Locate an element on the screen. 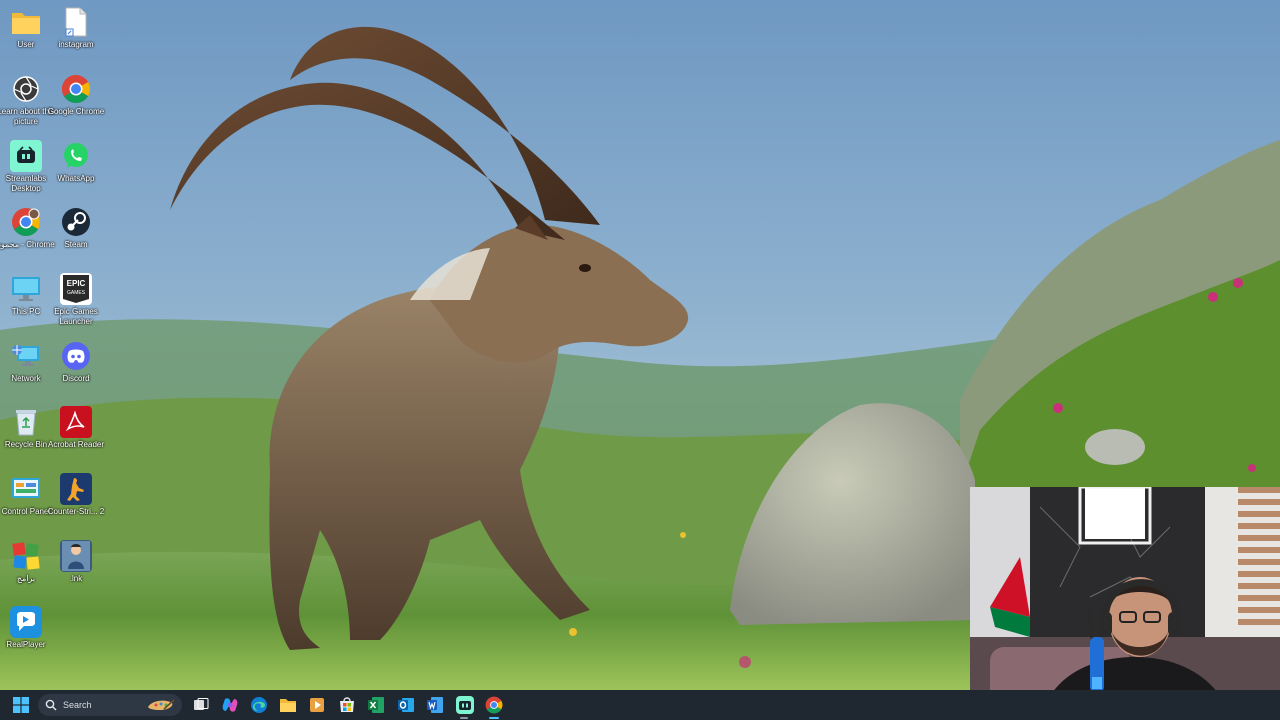 The height and width of the screenshot is (720, 1280). desktop-icon-control-panel: Control Panel is located at coordinates (26, 495).